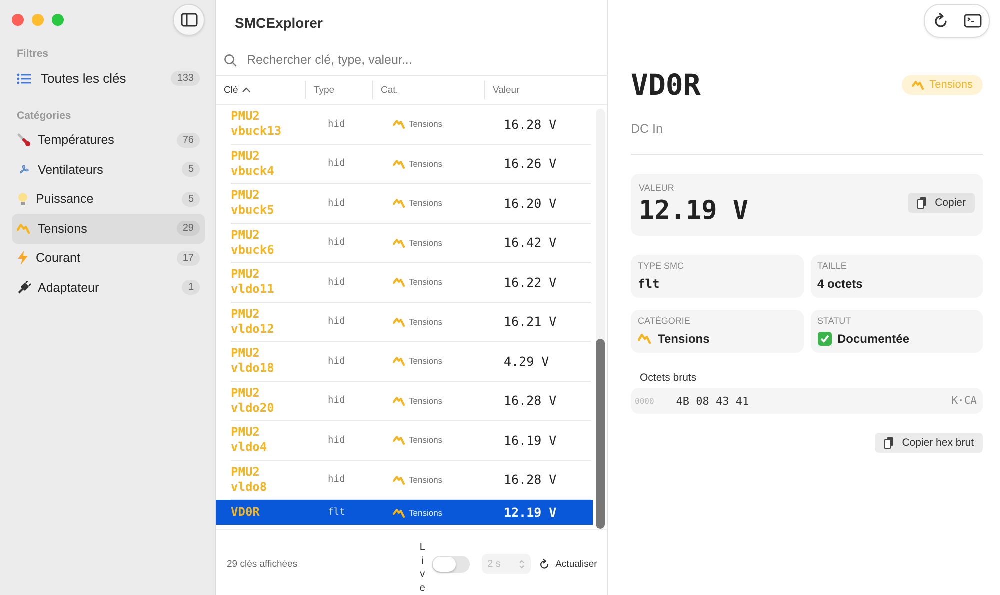 This screenshot has height=595, width=1000. Describe the element at coordinates (874, 339) in the screenshot. I see `field-value: Documentée` at that location.